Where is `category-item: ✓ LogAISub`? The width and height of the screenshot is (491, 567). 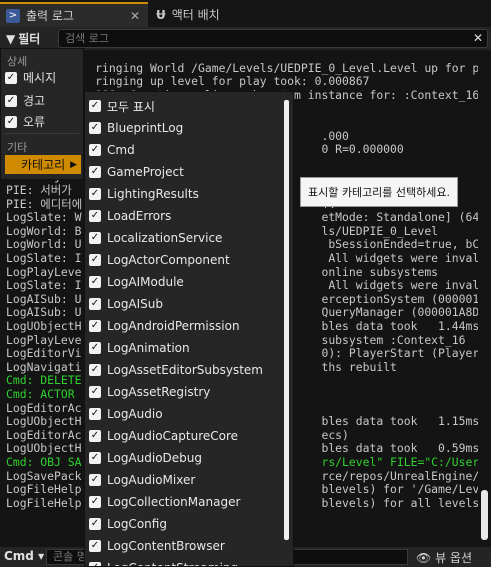 category-item: ✓ LogAISub is located at coordinates (126, 304).